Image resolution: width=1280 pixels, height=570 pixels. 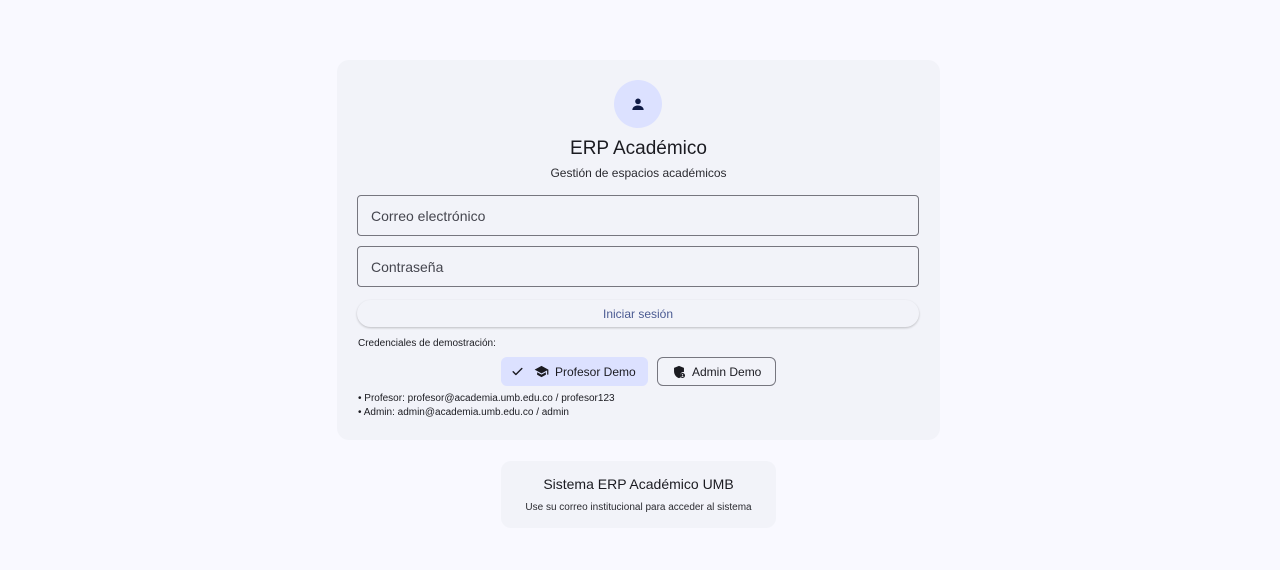 I want to click on demo-credentials-caption: Credenciales de demostración:, so click(x=427, y=343).